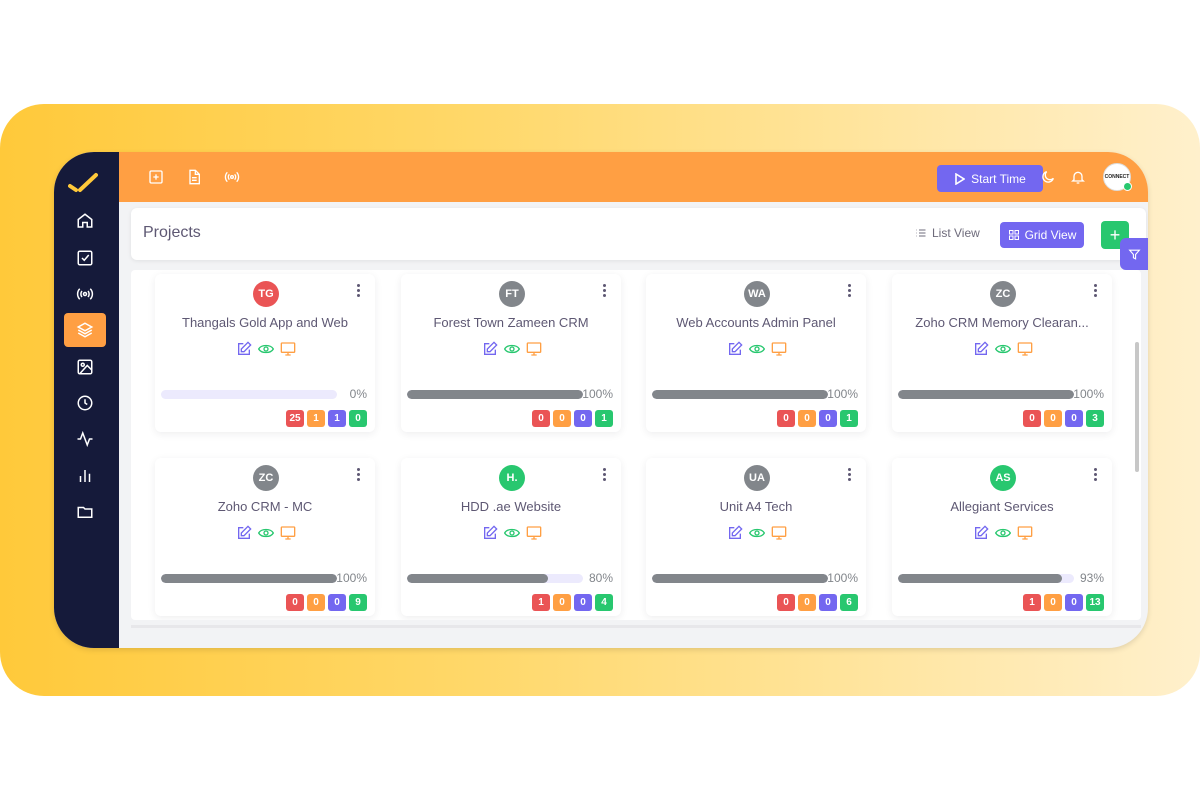 This screenshot has height=800, width=1200. I want to click on project-card: ZC Zoho CRM - MC 100% 0009, so click(265, 537).